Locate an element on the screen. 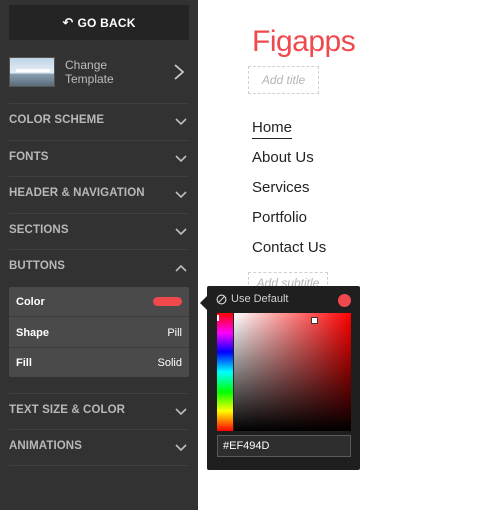 The width and height of the screenshot is (485, 510). chevron-right-icon is located at coordinates (179, 72).